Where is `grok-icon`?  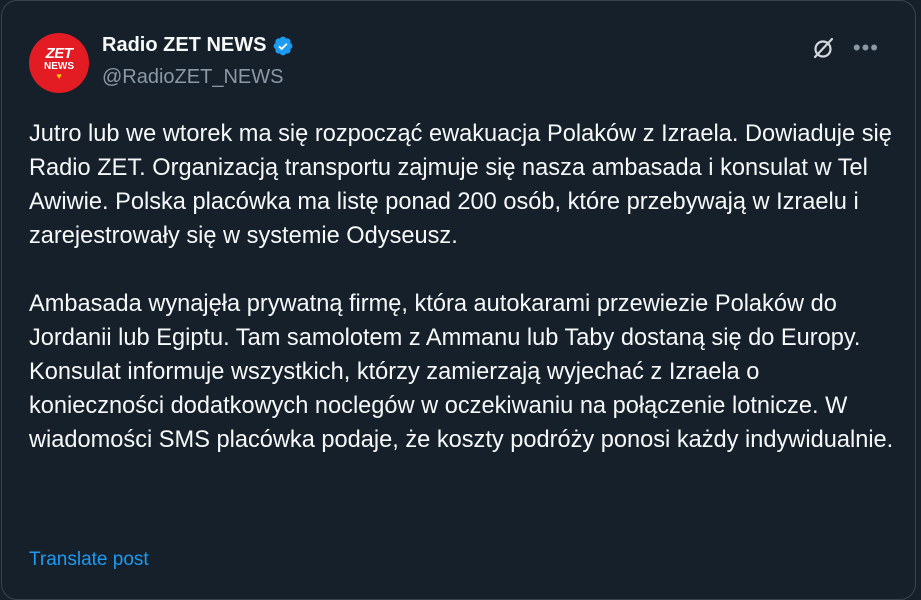 grok-icon is located at coordinates (824, 48).